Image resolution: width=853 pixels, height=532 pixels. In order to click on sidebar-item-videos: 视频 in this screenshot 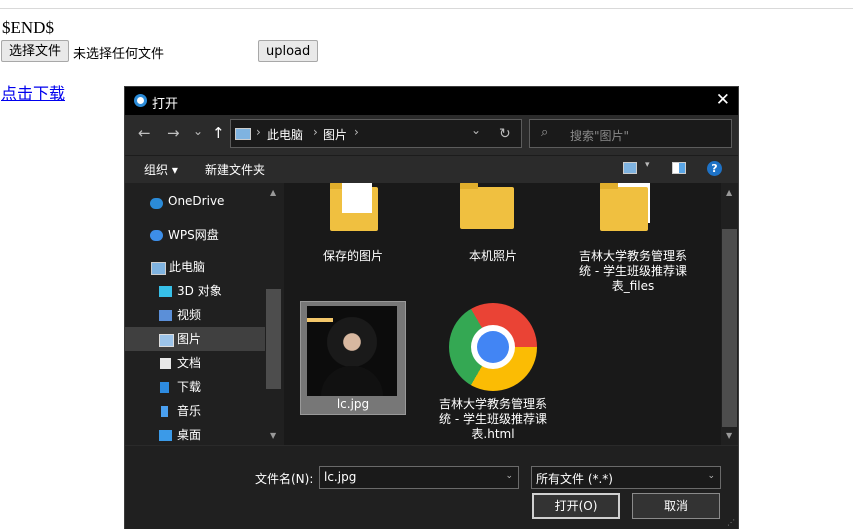, I will do `click(195, 315)`.